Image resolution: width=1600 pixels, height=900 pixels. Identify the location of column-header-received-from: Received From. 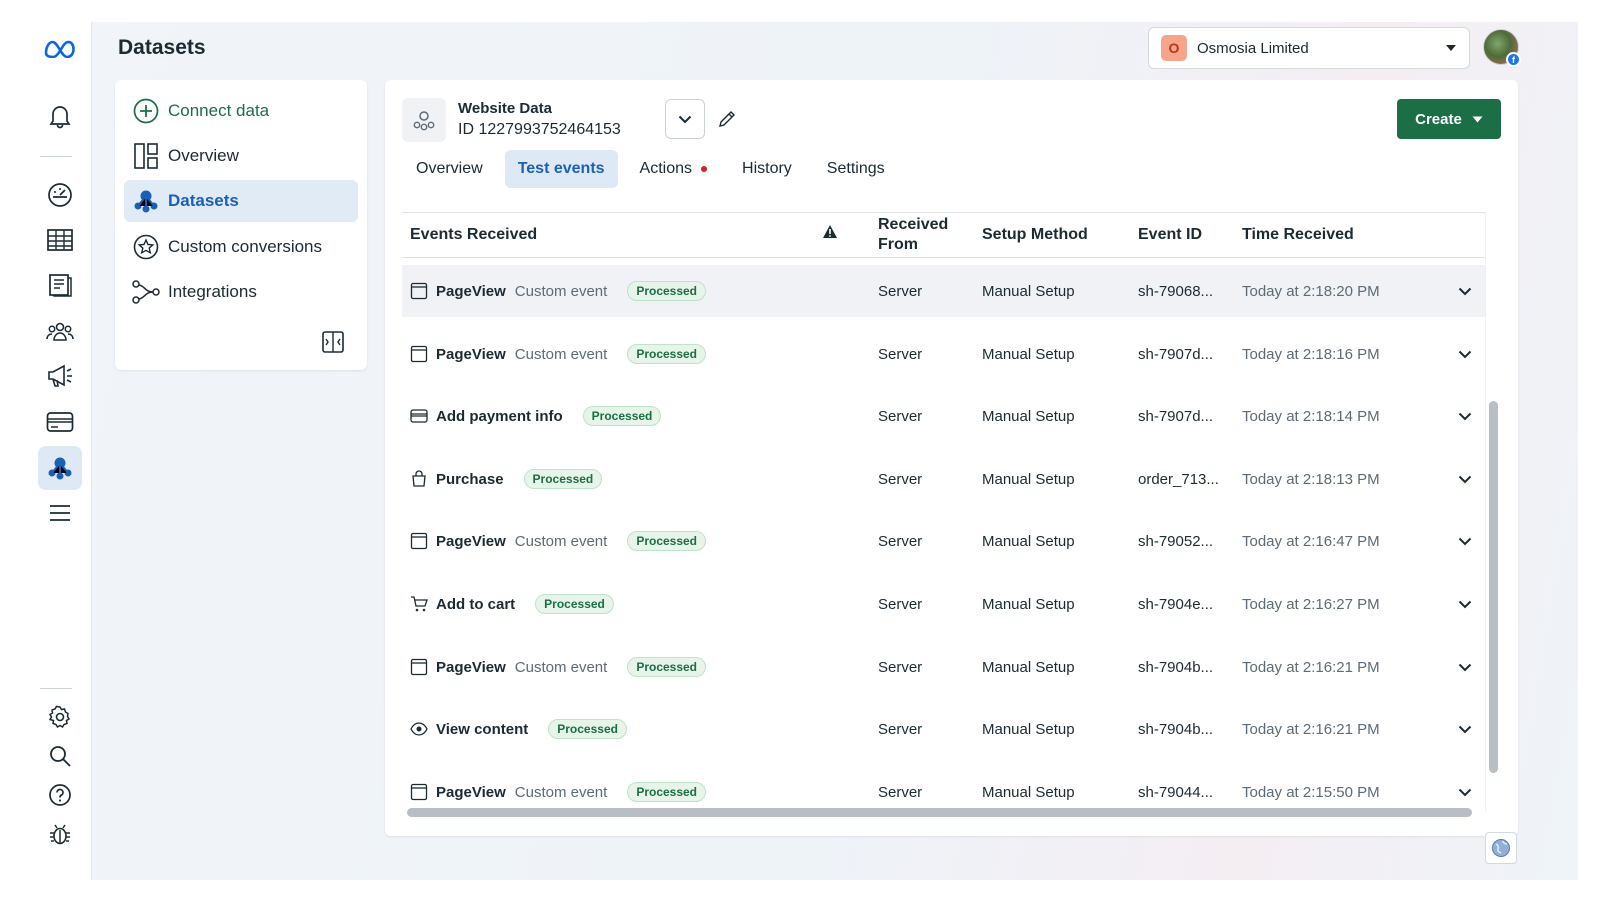
(913, 235).